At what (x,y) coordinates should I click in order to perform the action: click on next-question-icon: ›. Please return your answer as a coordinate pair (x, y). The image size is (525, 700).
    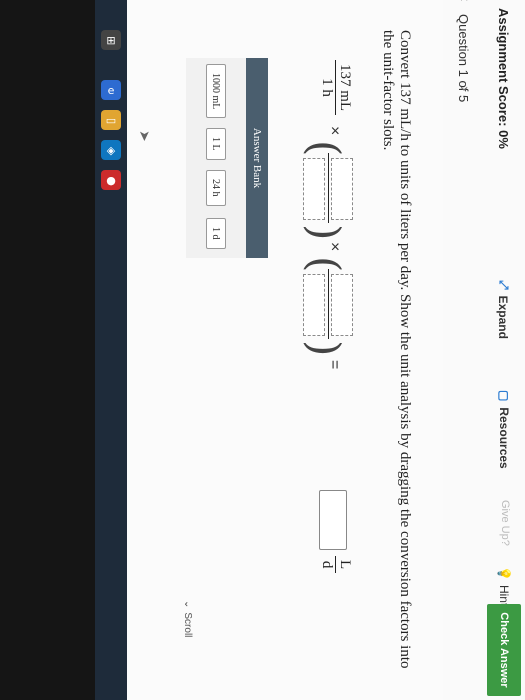
    Looking at the image, I should click on (464, 88).